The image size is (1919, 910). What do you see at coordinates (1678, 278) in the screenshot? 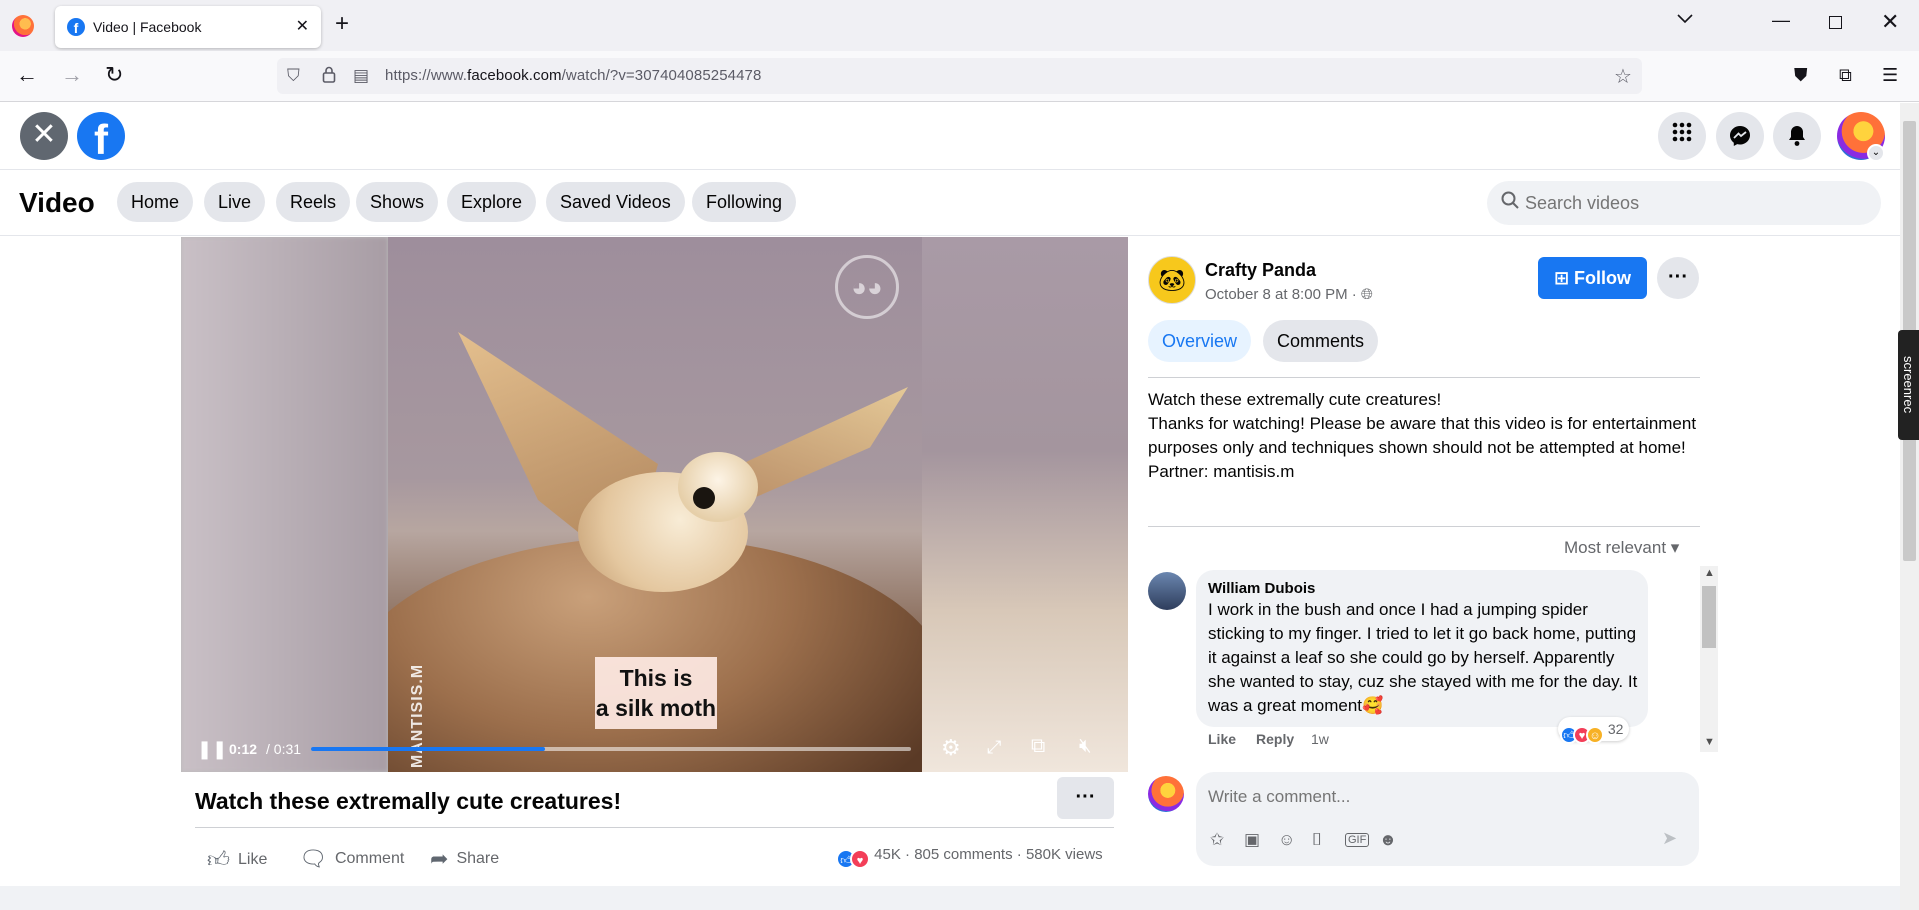
I see `channel-more-options-button: ···` at bounding box center [1678, 278].